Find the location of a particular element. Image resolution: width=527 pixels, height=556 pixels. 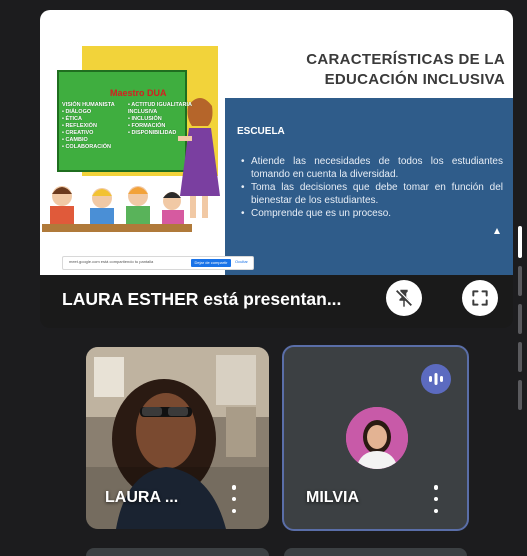

pointer-cursor is located at coordinates (497, 231).